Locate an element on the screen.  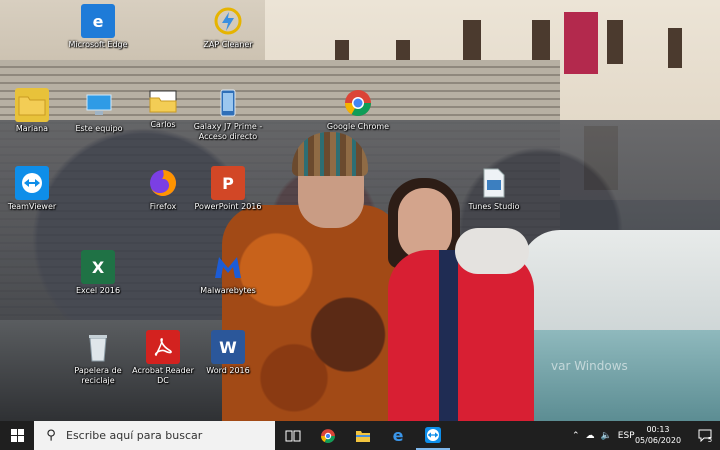
icon-label: Firefox is located at coordinates (163, 206).